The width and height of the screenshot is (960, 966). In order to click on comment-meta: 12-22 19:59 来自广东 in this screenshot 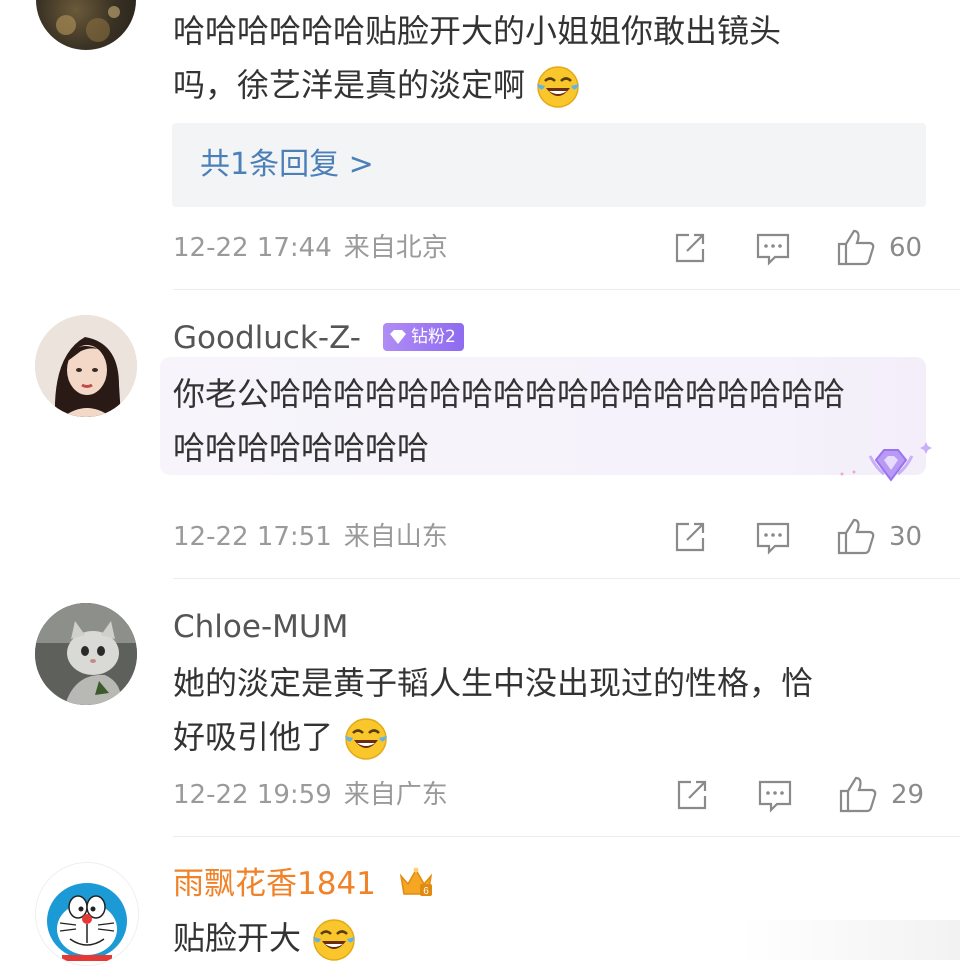, I will do `click(310, 795)`.